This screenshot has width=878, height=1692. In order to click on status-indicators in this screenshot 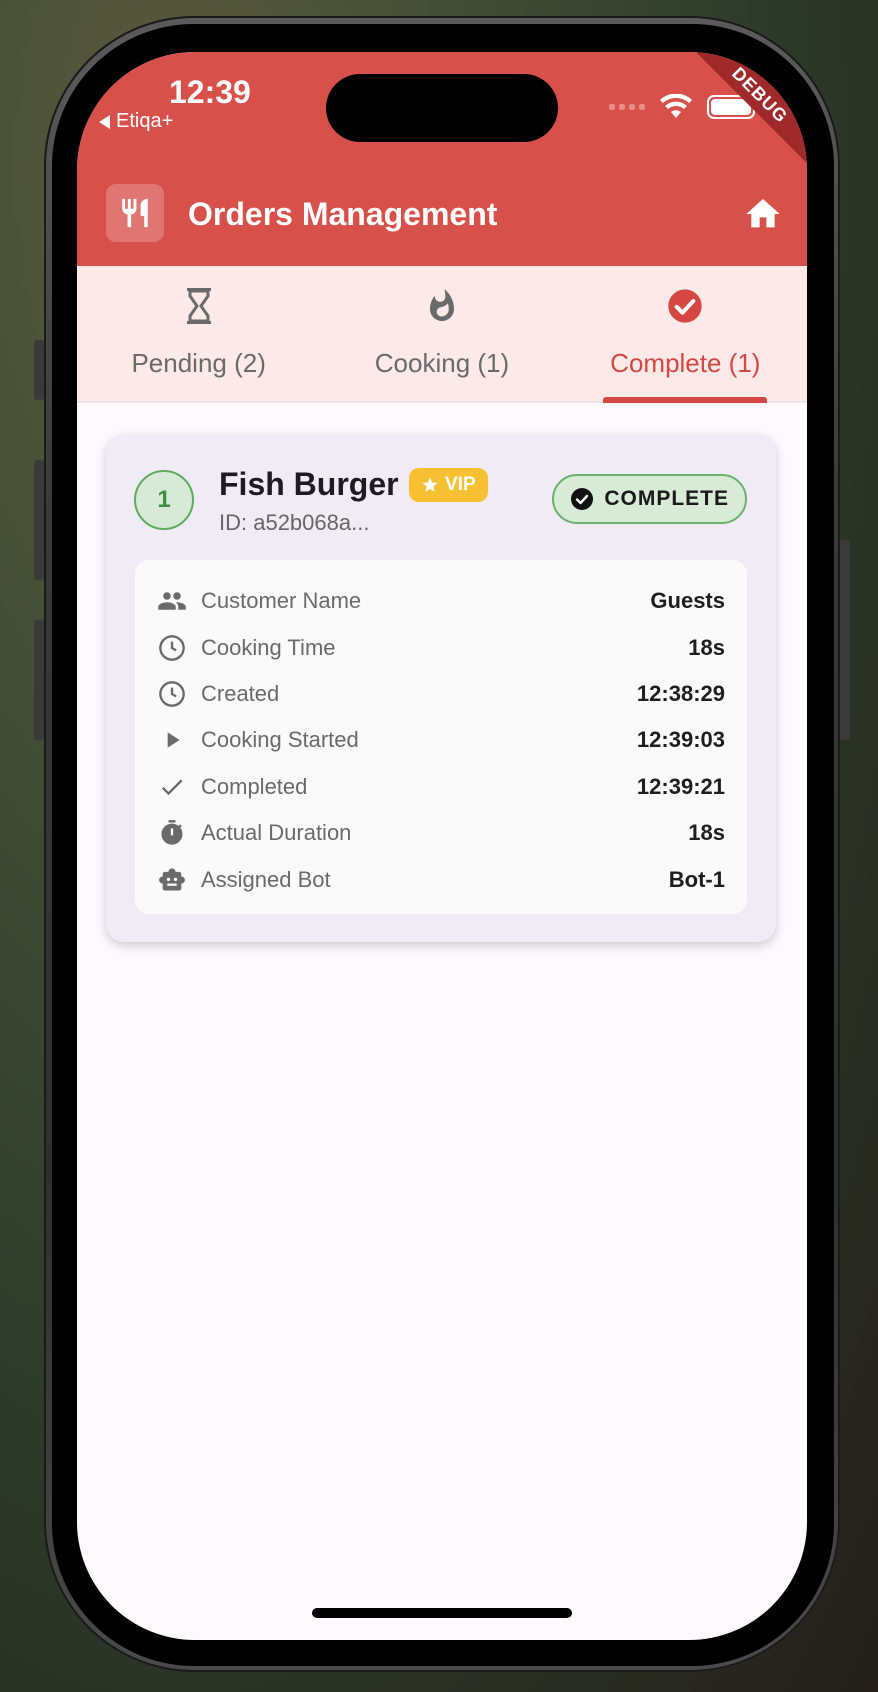, I will do `click(684, 107)`.